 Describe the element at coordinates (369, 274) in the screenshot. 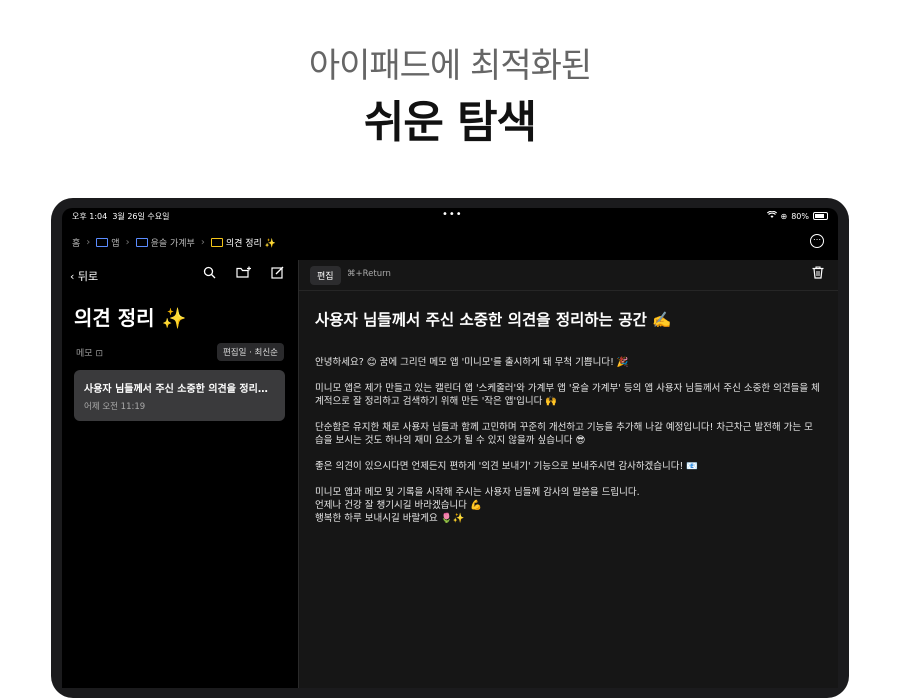

I see `shortcut-hint: ⌘+Return` at that location.